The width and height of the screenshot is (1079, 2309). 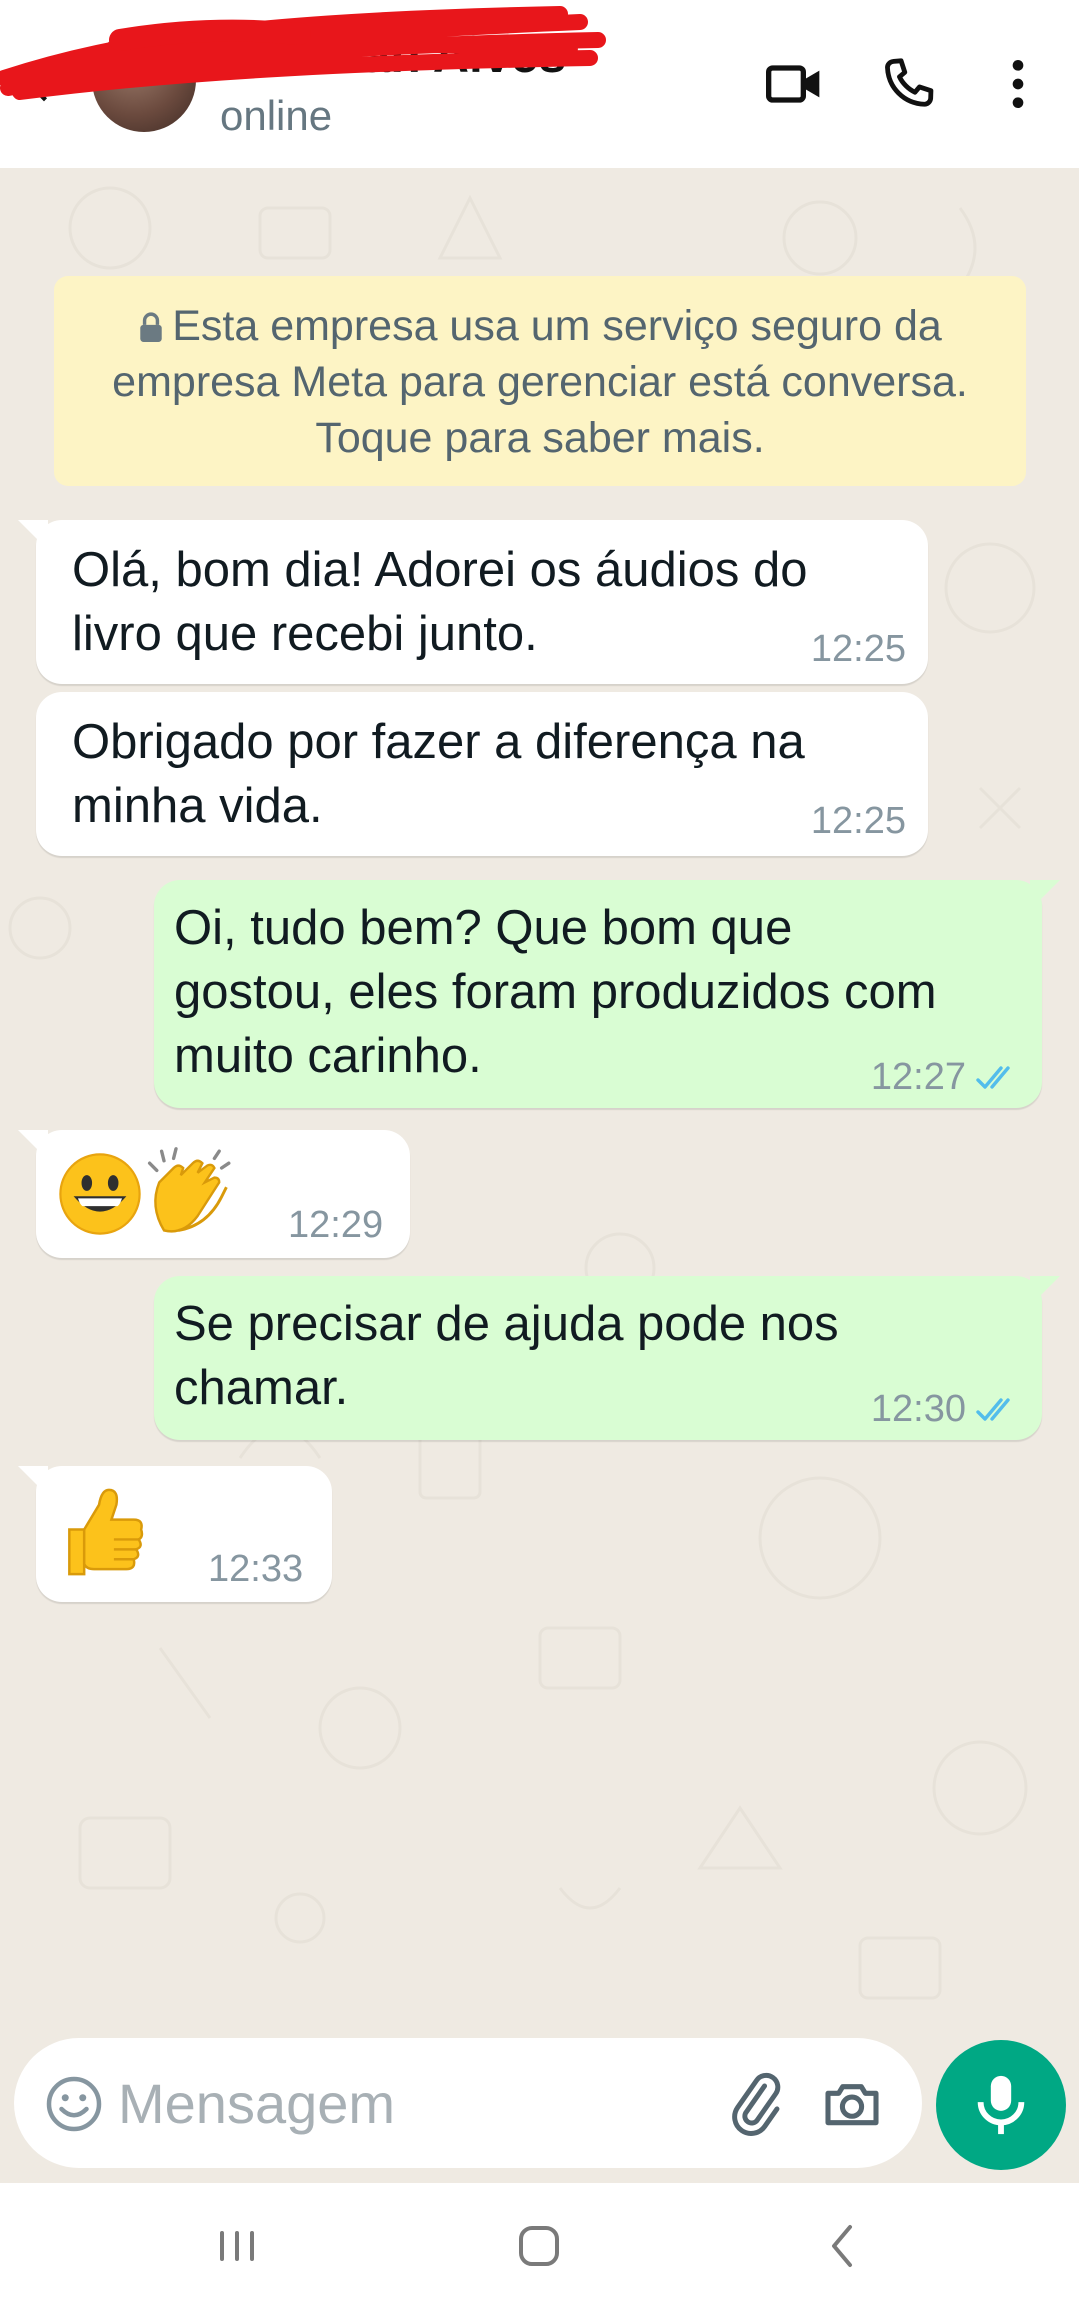 I want to click on recent-apps-icon, so click(x=237, y=2246).